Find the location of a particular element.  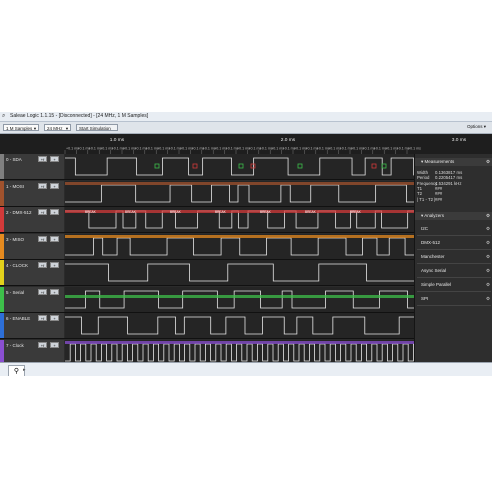

analyzer-item: I2C is located at coordinates (424, 228).